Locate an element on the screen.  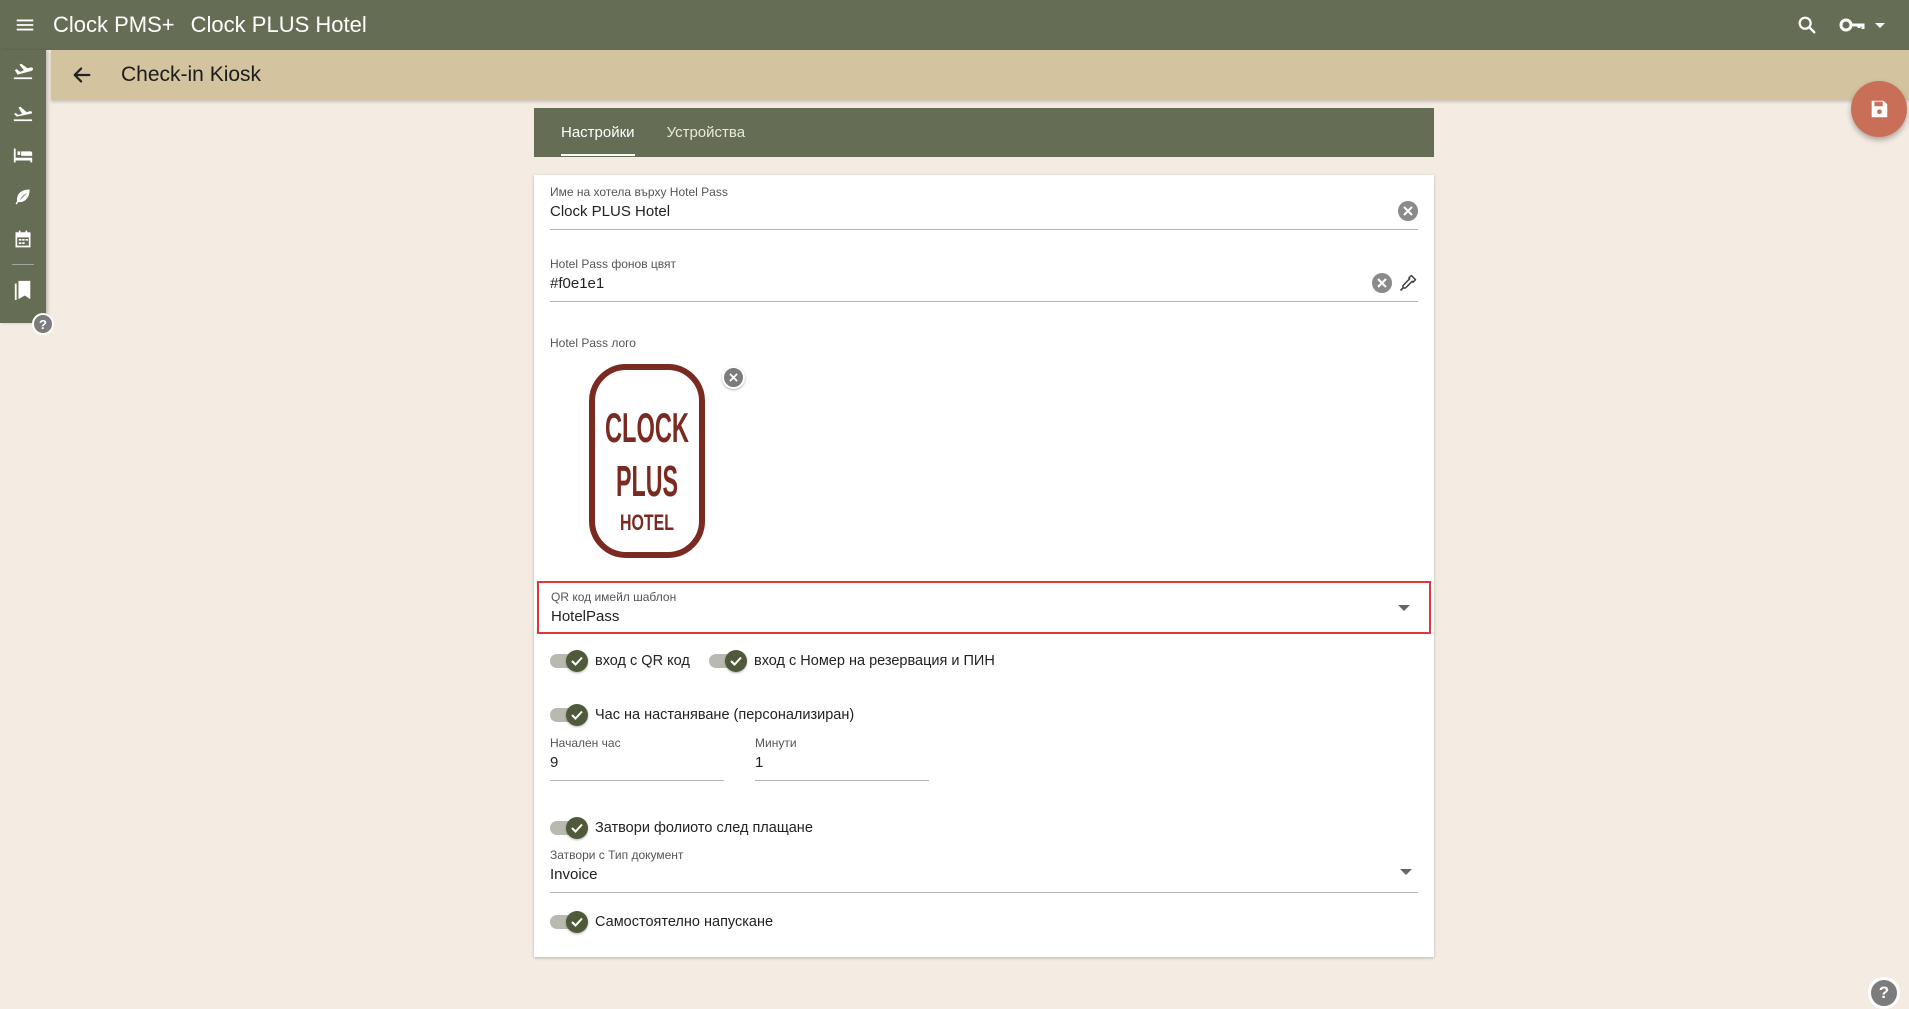
logo-label: Hotel Pass лого is located at coordinates (593, 343).